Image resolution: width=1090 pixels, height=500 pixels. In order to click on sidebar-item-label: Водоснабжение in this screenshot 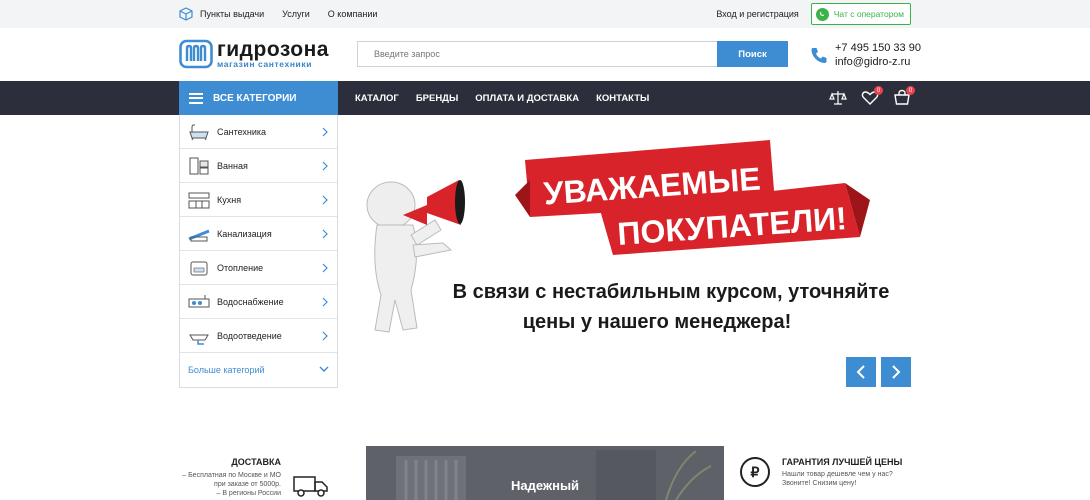, I will do `click(250, 301)`.